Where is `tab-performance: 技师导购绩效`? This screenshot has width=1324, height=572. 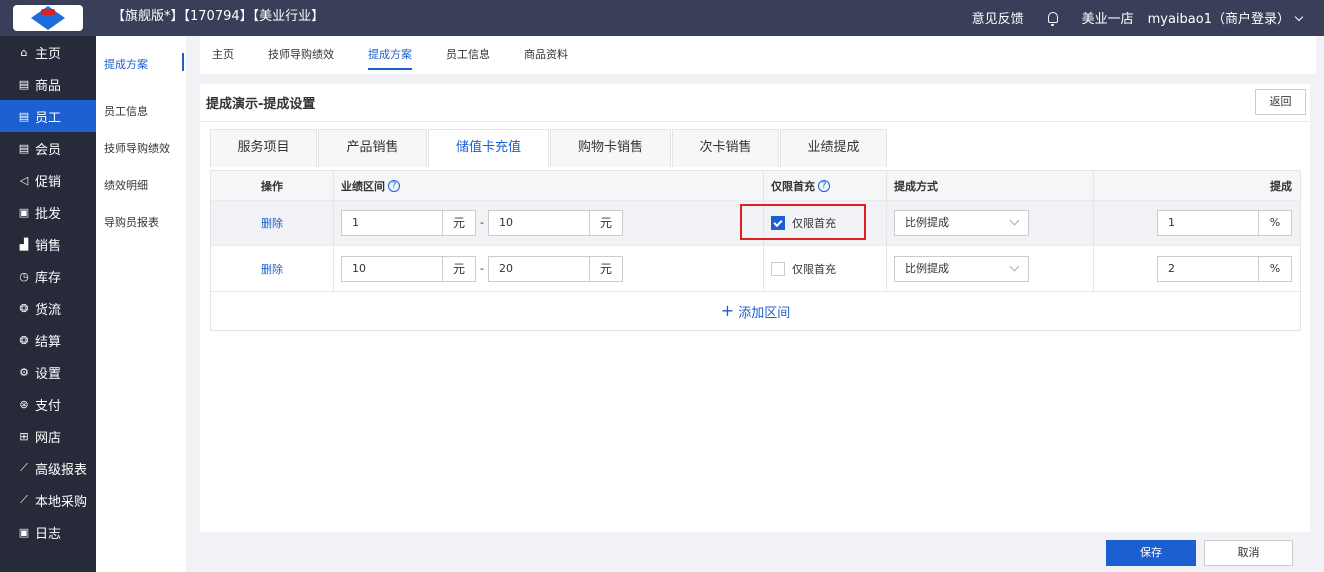
tab-performance: 技师导购绩效 is located at coordinates (301, 55).